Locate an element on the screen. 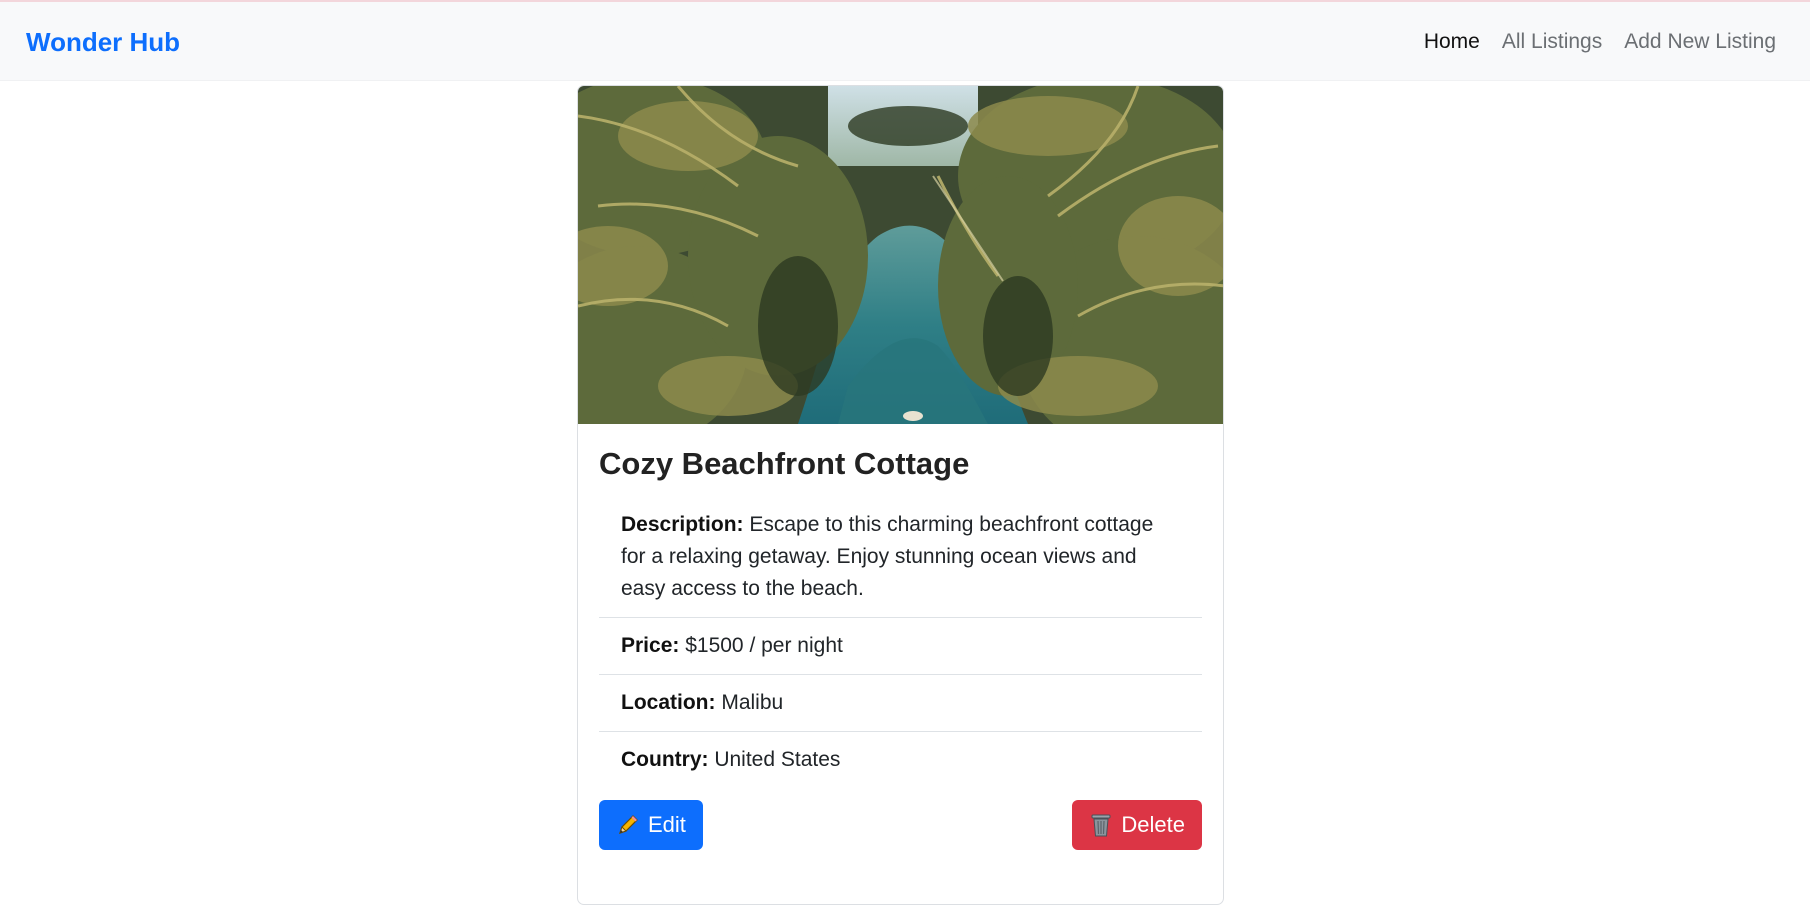 The image size is (1810, 905). price-value: $1500 / per night is located at coordinates (761, 645).